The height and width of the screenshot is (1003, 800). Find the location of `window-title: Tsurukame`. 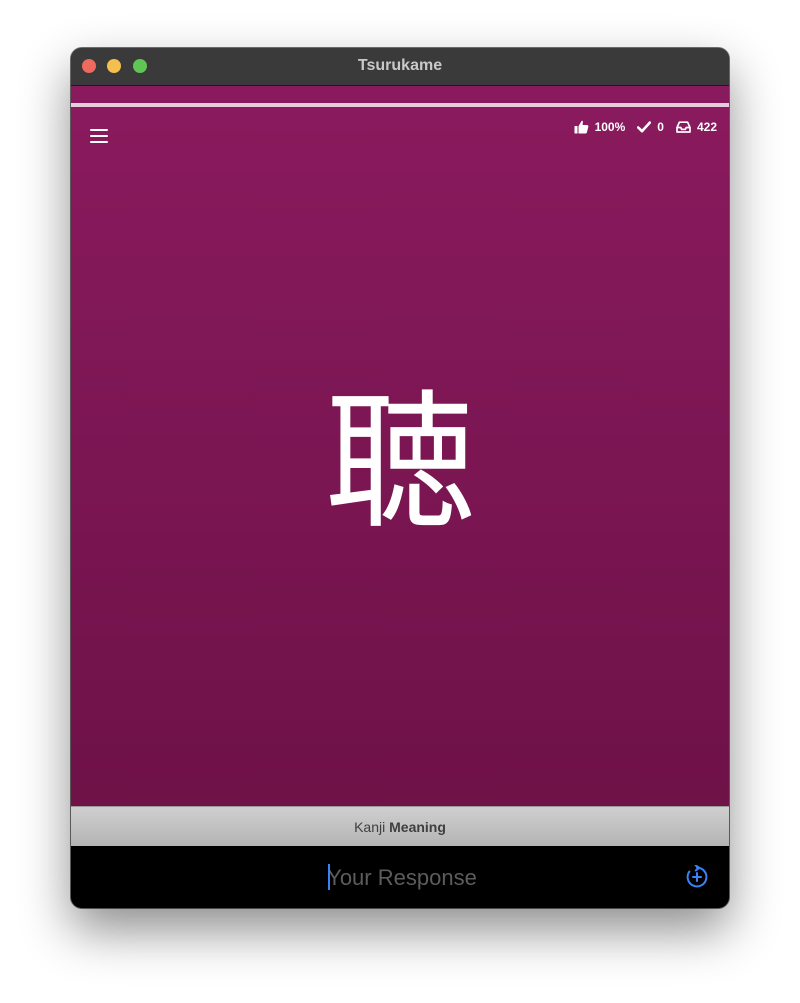

window-title: Tsurukame is located at coordinates (400, 65).